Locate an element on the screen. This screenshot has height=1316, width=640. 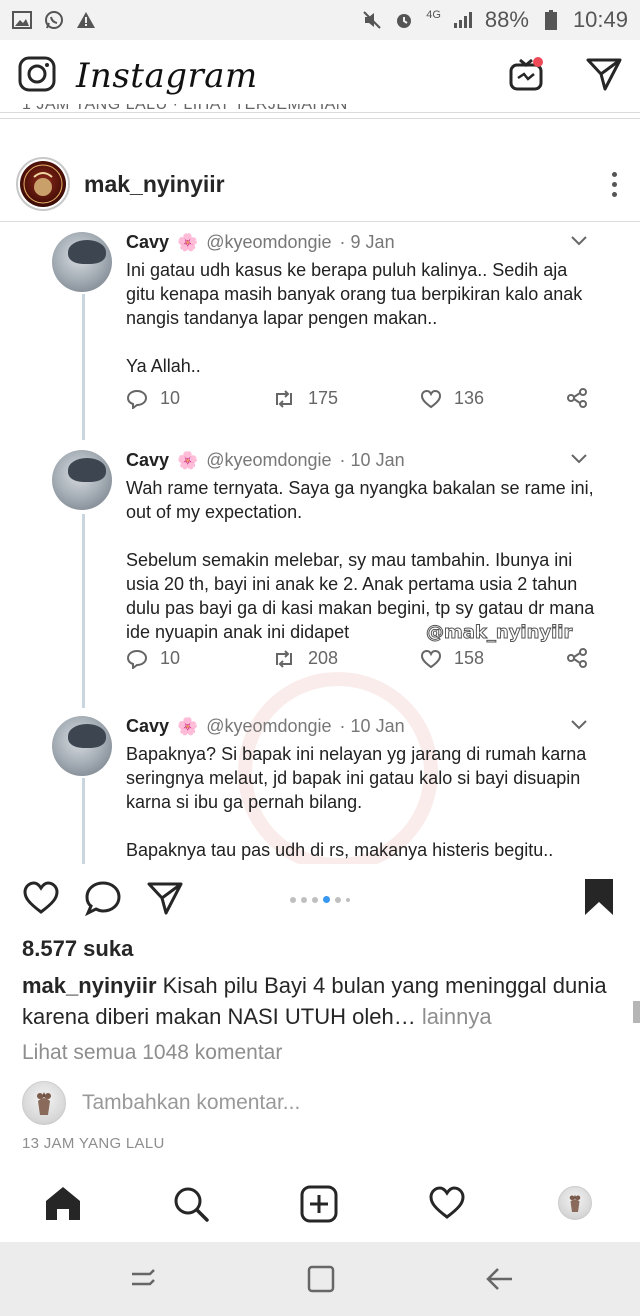
home-button-icon is located at coordinates (321, 1281).